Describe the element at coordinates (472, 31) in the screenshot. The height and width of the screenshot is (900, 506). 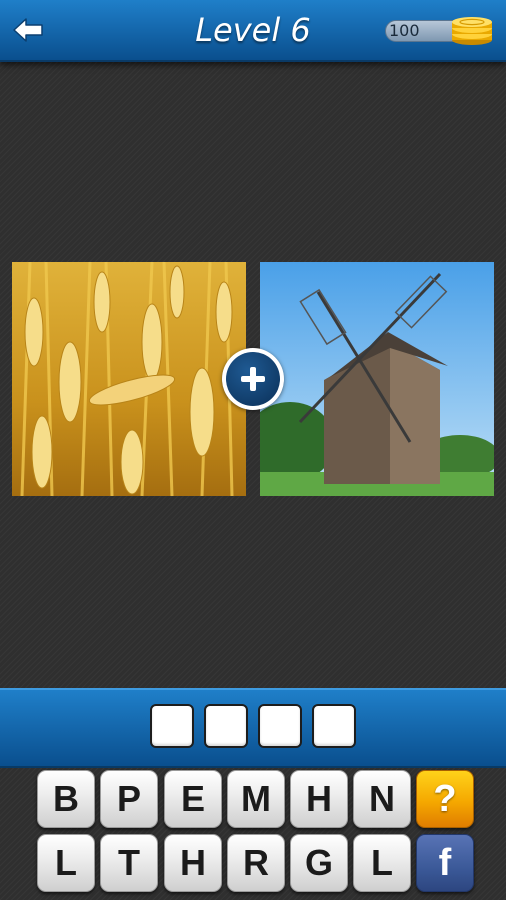
I see `coin-stack-icon` at that location.